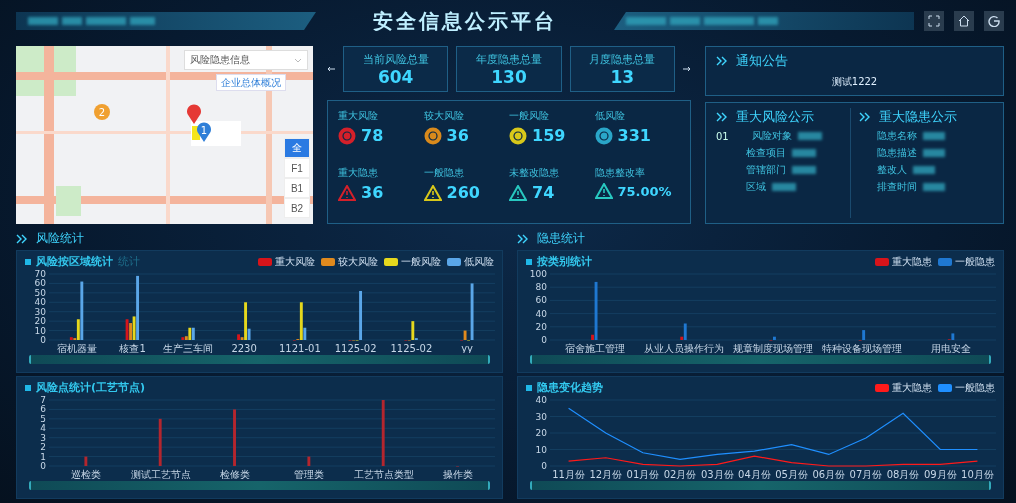  What do you see at coordinates (297, 188) in the screenshot?
I see `floor-button: B1` at bounding box center [297, 188].